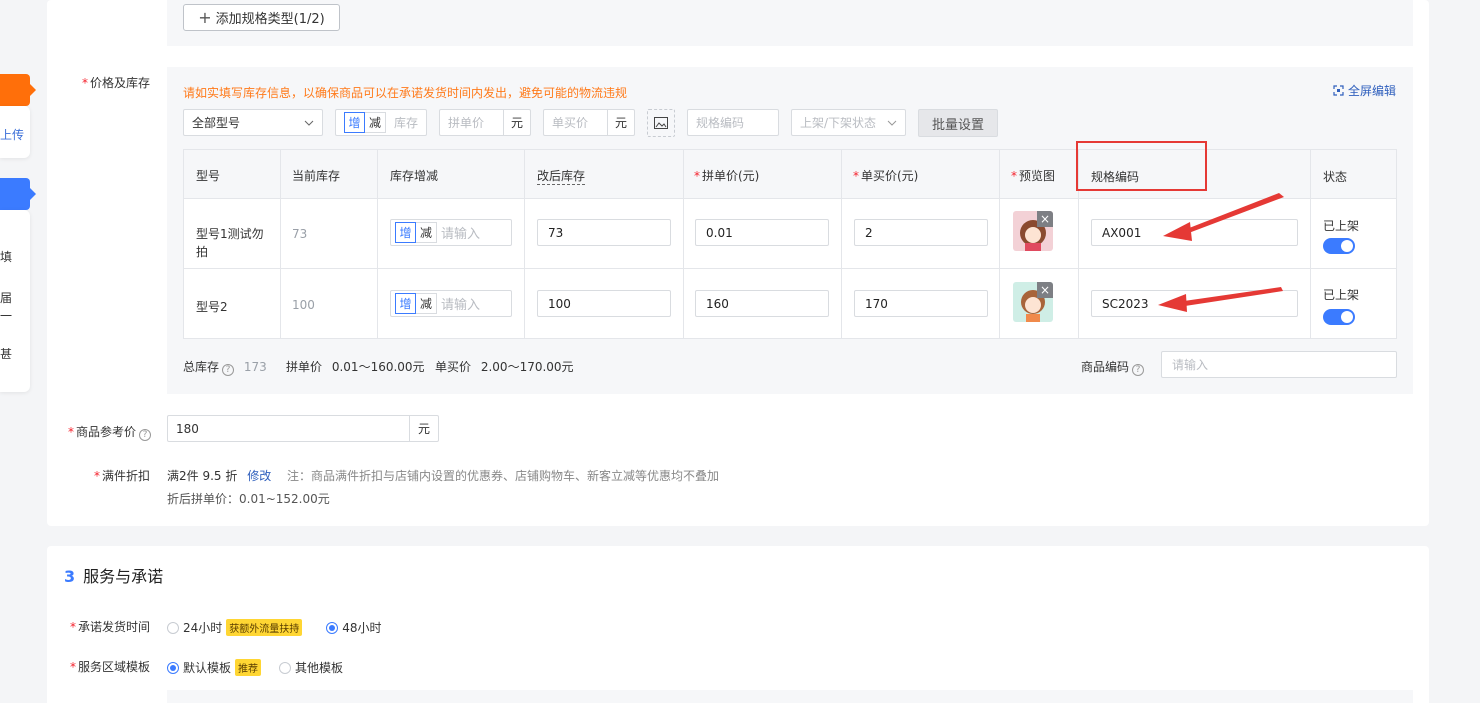  I want to click on single-price-input: 170, so click(921, 303).